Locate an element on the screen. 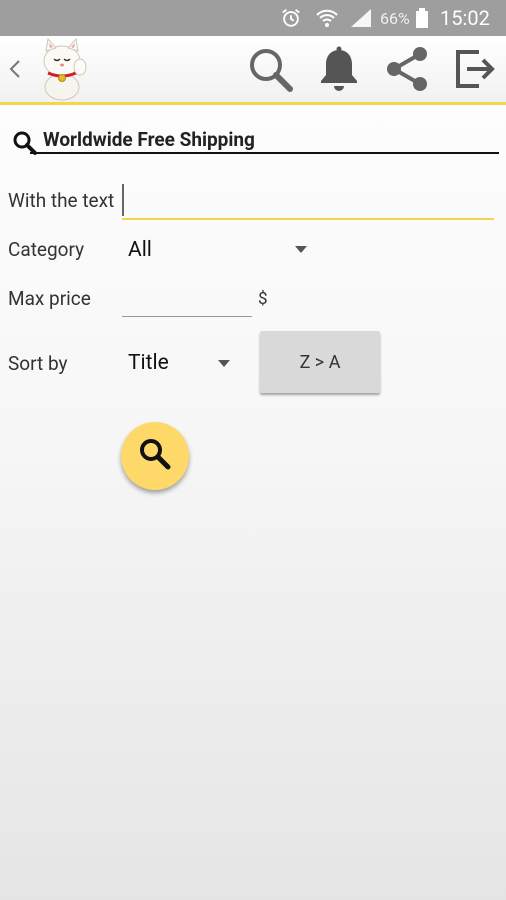  text-filter-input is located at coordinates (308, 200).